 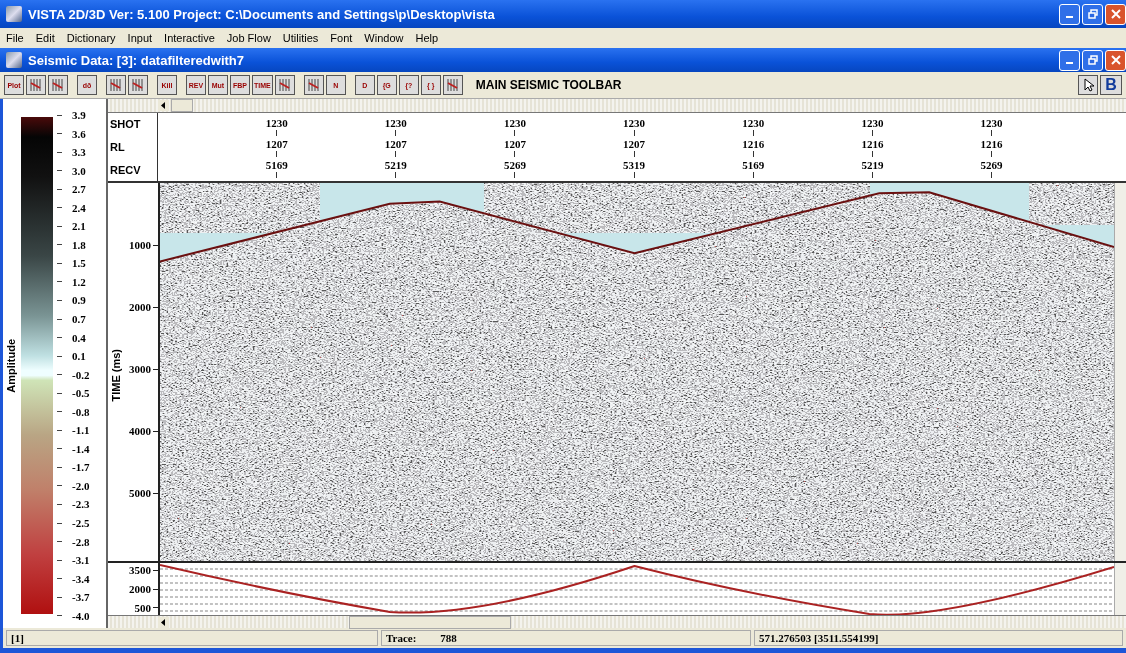 What do you see at coordinates (79, 152) in the screenshot?
I see `colorbar-tick-label: 3.3` at bounding box center [79, 152].